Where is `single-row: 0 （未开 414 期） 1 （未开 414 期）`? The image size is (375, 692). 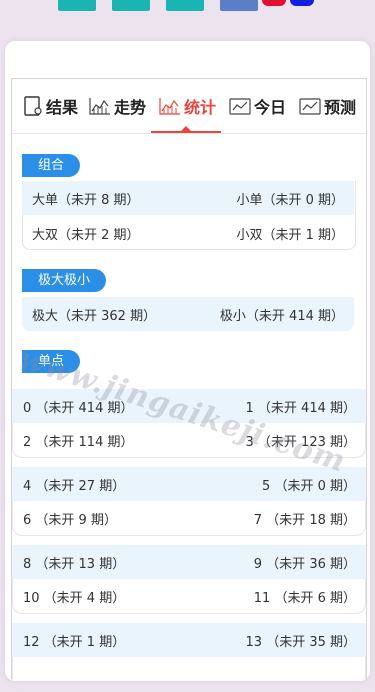
single-row: 0 （未开 414 期） 1 （未开 414 期） is located at coordinates (189, 406).